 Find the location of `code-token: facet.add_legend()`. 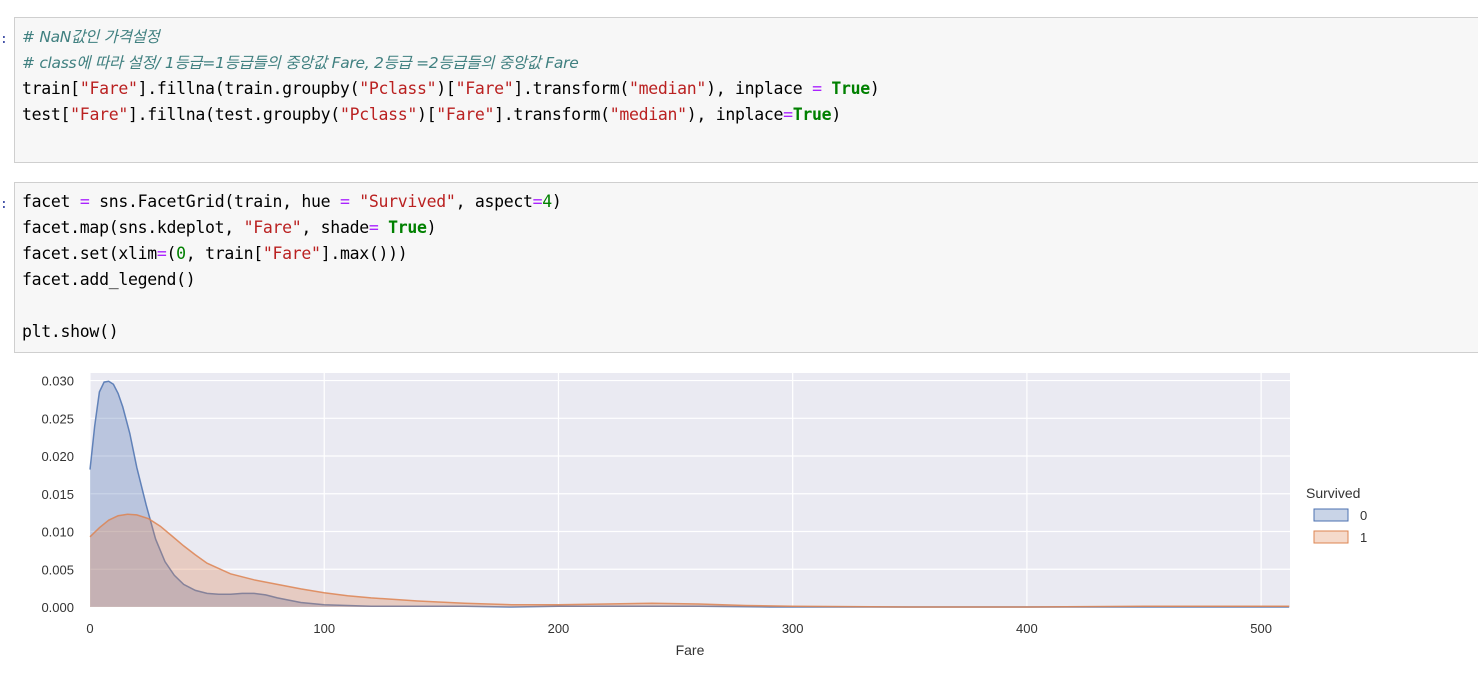

code-token: facet.add_legend() is located at coordinates (109, 279).